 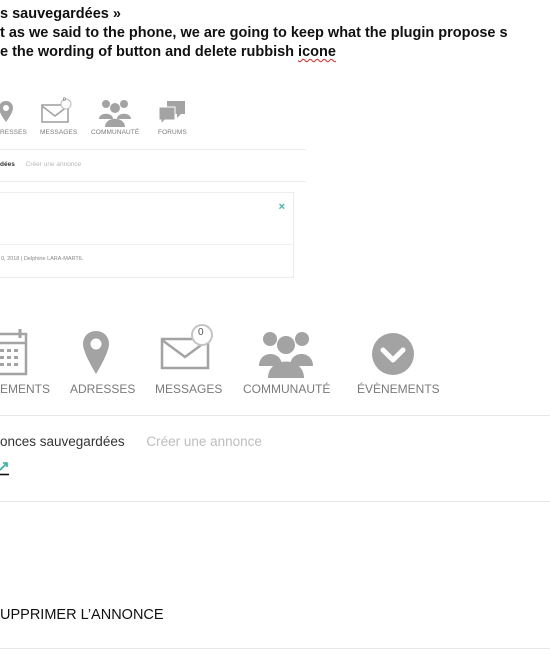 I want to click on tab-create-listing: Créer une annonce, so click(x=204, y=441).